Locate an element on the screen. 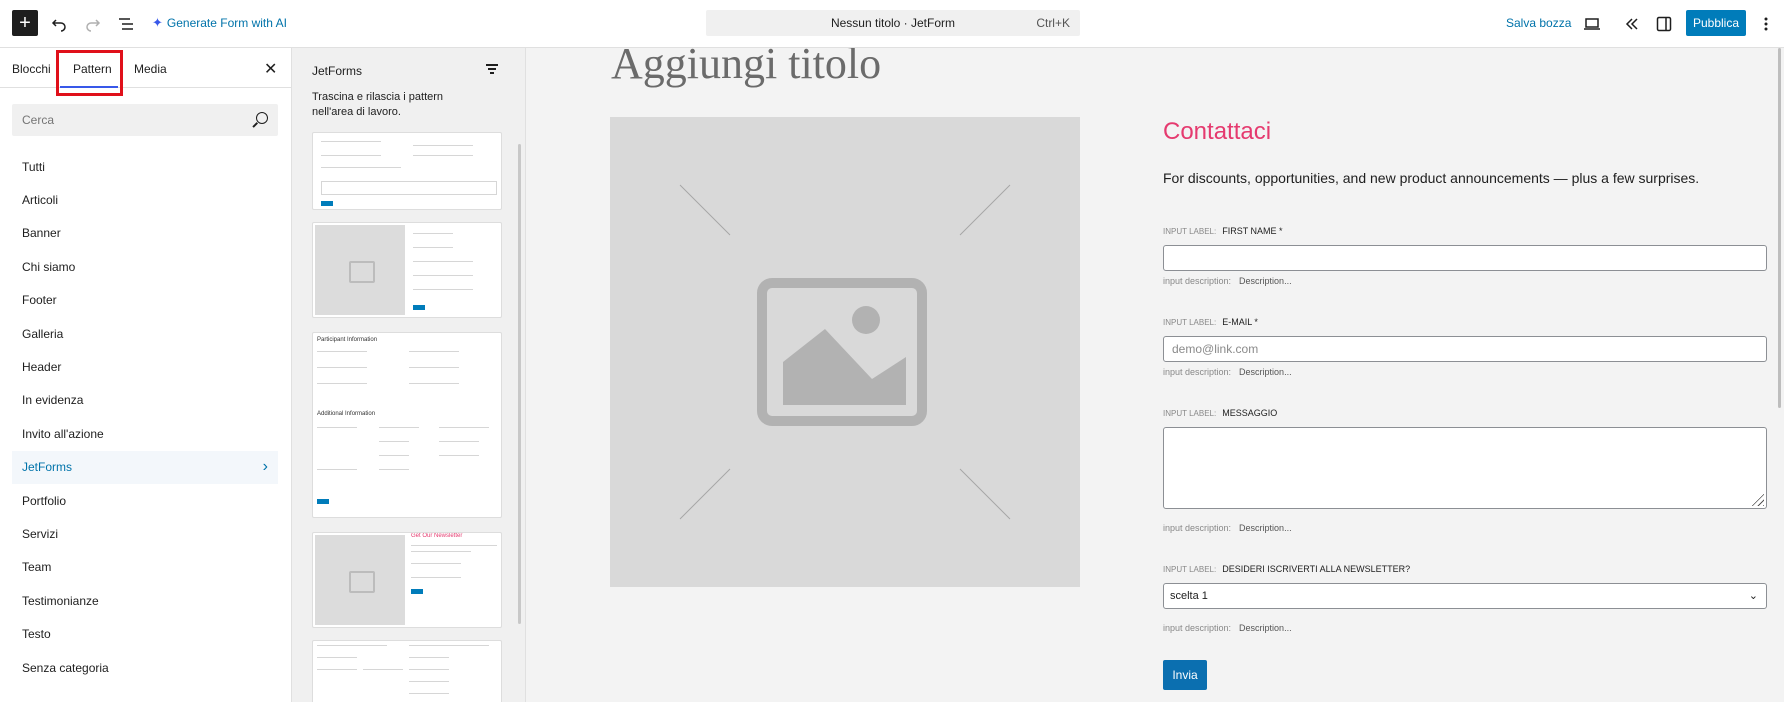 This screenshot has width=1784, height=702. inserter-tabs: Blocchi Pattern Media ✕ is located at coordinates (146, 72).